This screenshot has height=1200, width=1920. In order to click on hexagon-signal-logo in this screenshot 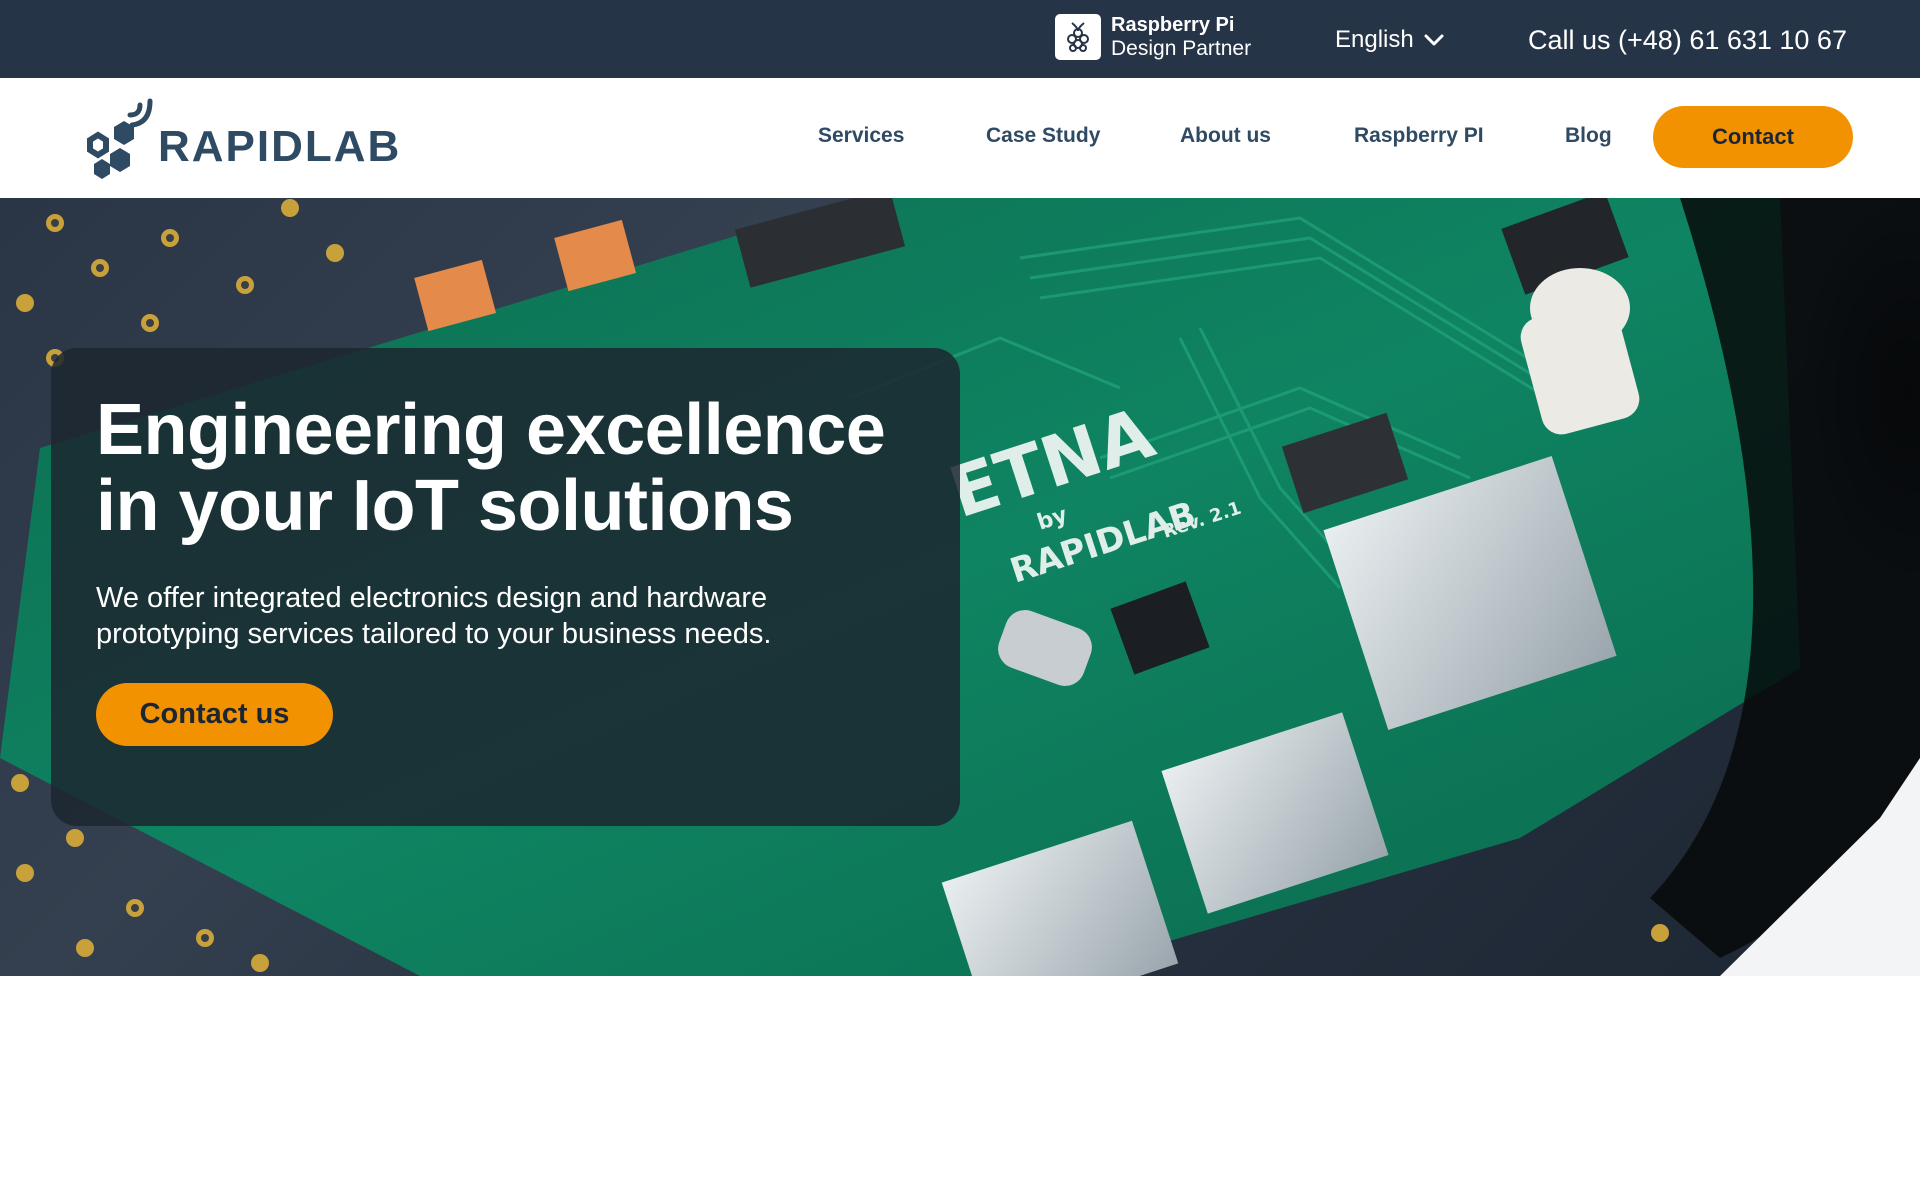, I will do `click(120, 138)`.